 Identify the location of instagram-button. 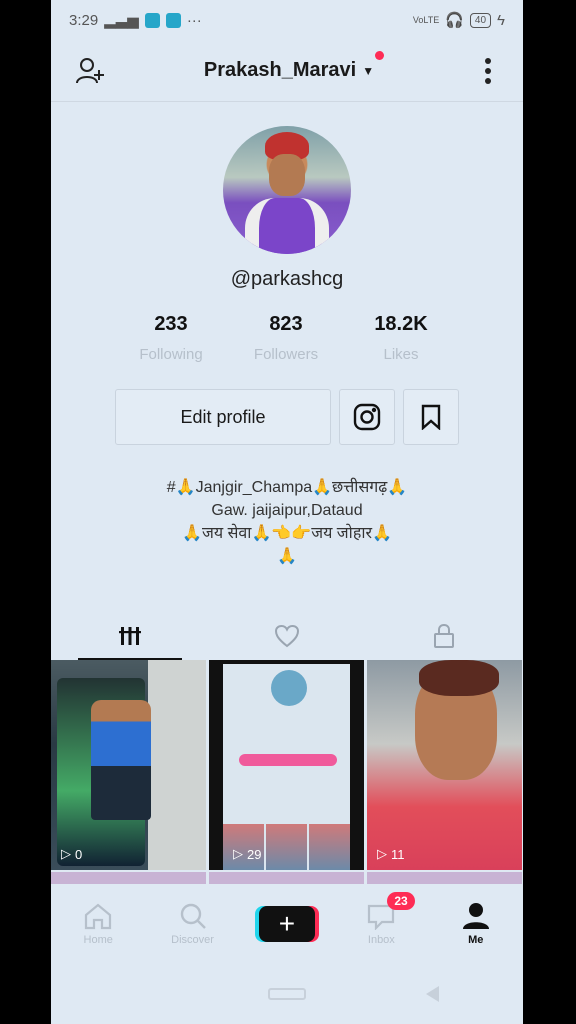
(367, 417).